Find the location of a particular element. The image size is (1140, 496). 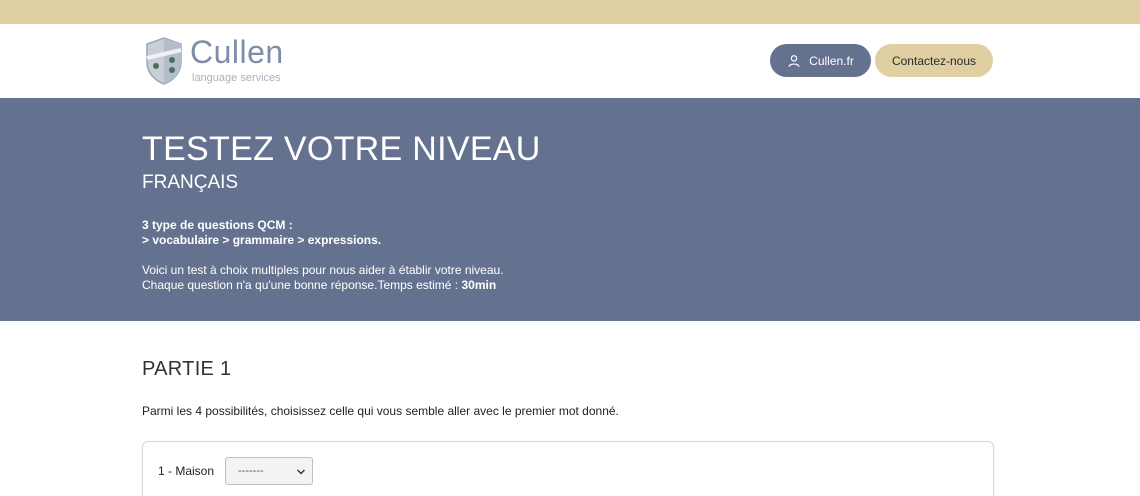

language-subtitle: FRANÇAIS is located at coordinates (190, 182).